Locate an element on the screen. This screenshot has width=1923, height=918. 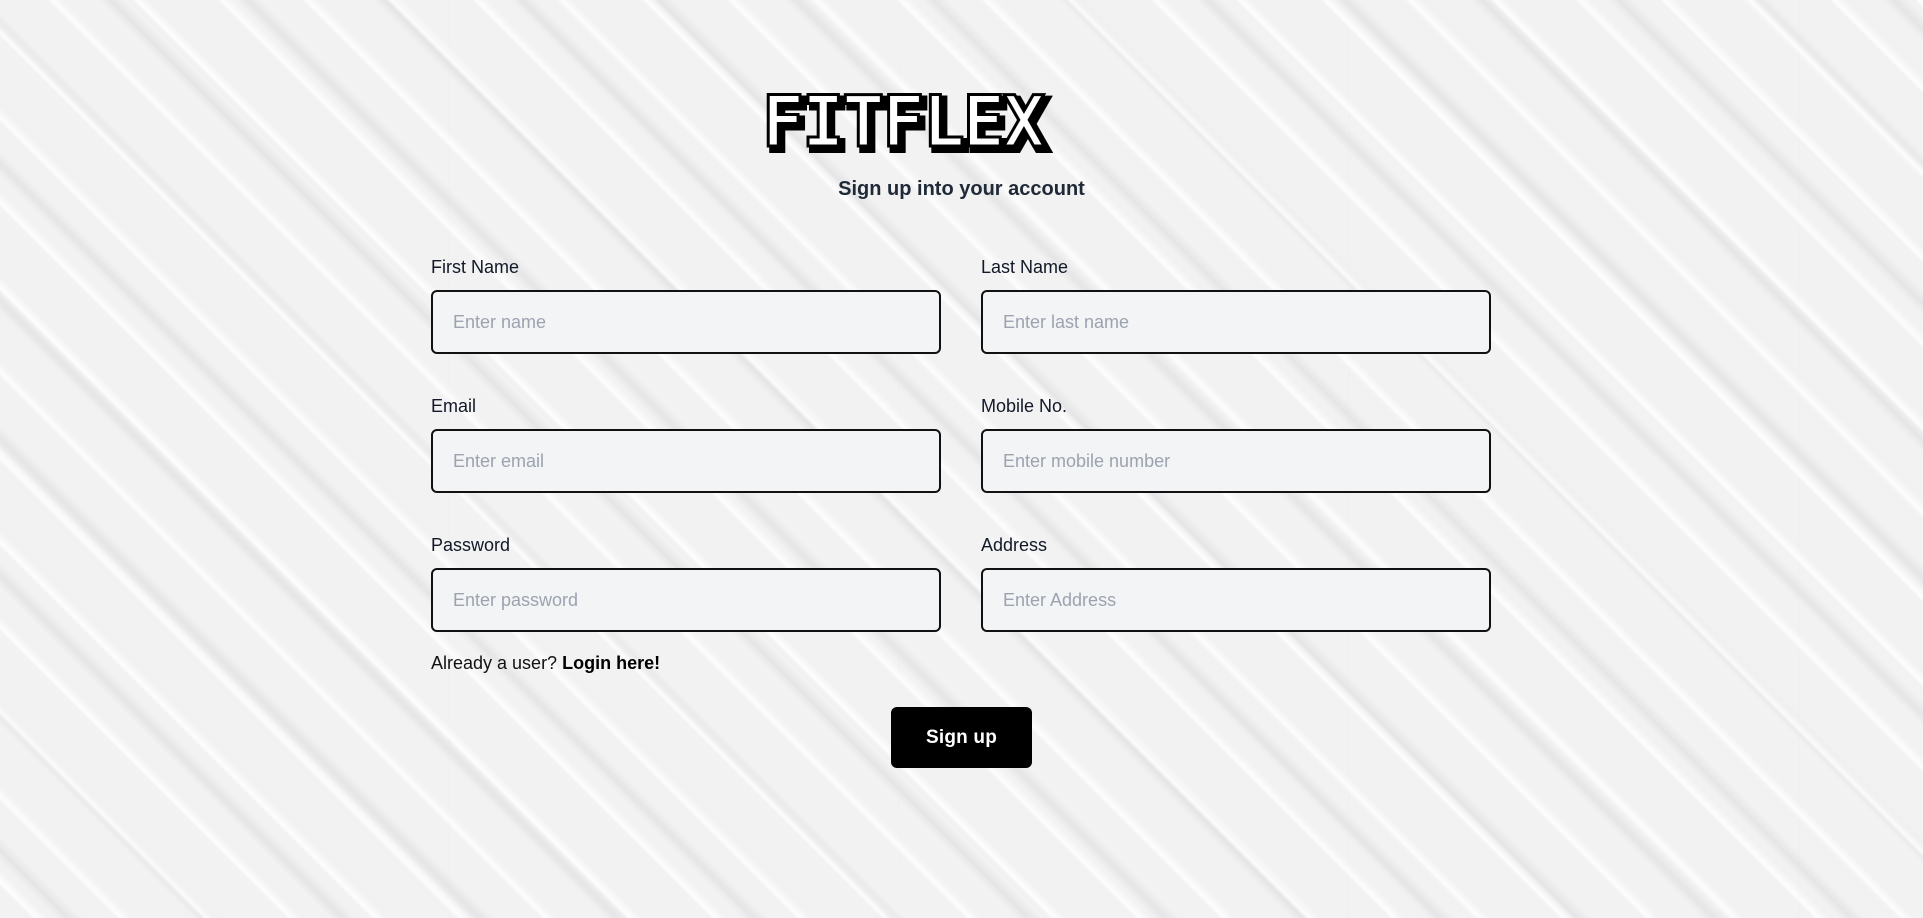
fitflex-logo: FITFLEX FITFLEX is located at coordinates (907, 121).